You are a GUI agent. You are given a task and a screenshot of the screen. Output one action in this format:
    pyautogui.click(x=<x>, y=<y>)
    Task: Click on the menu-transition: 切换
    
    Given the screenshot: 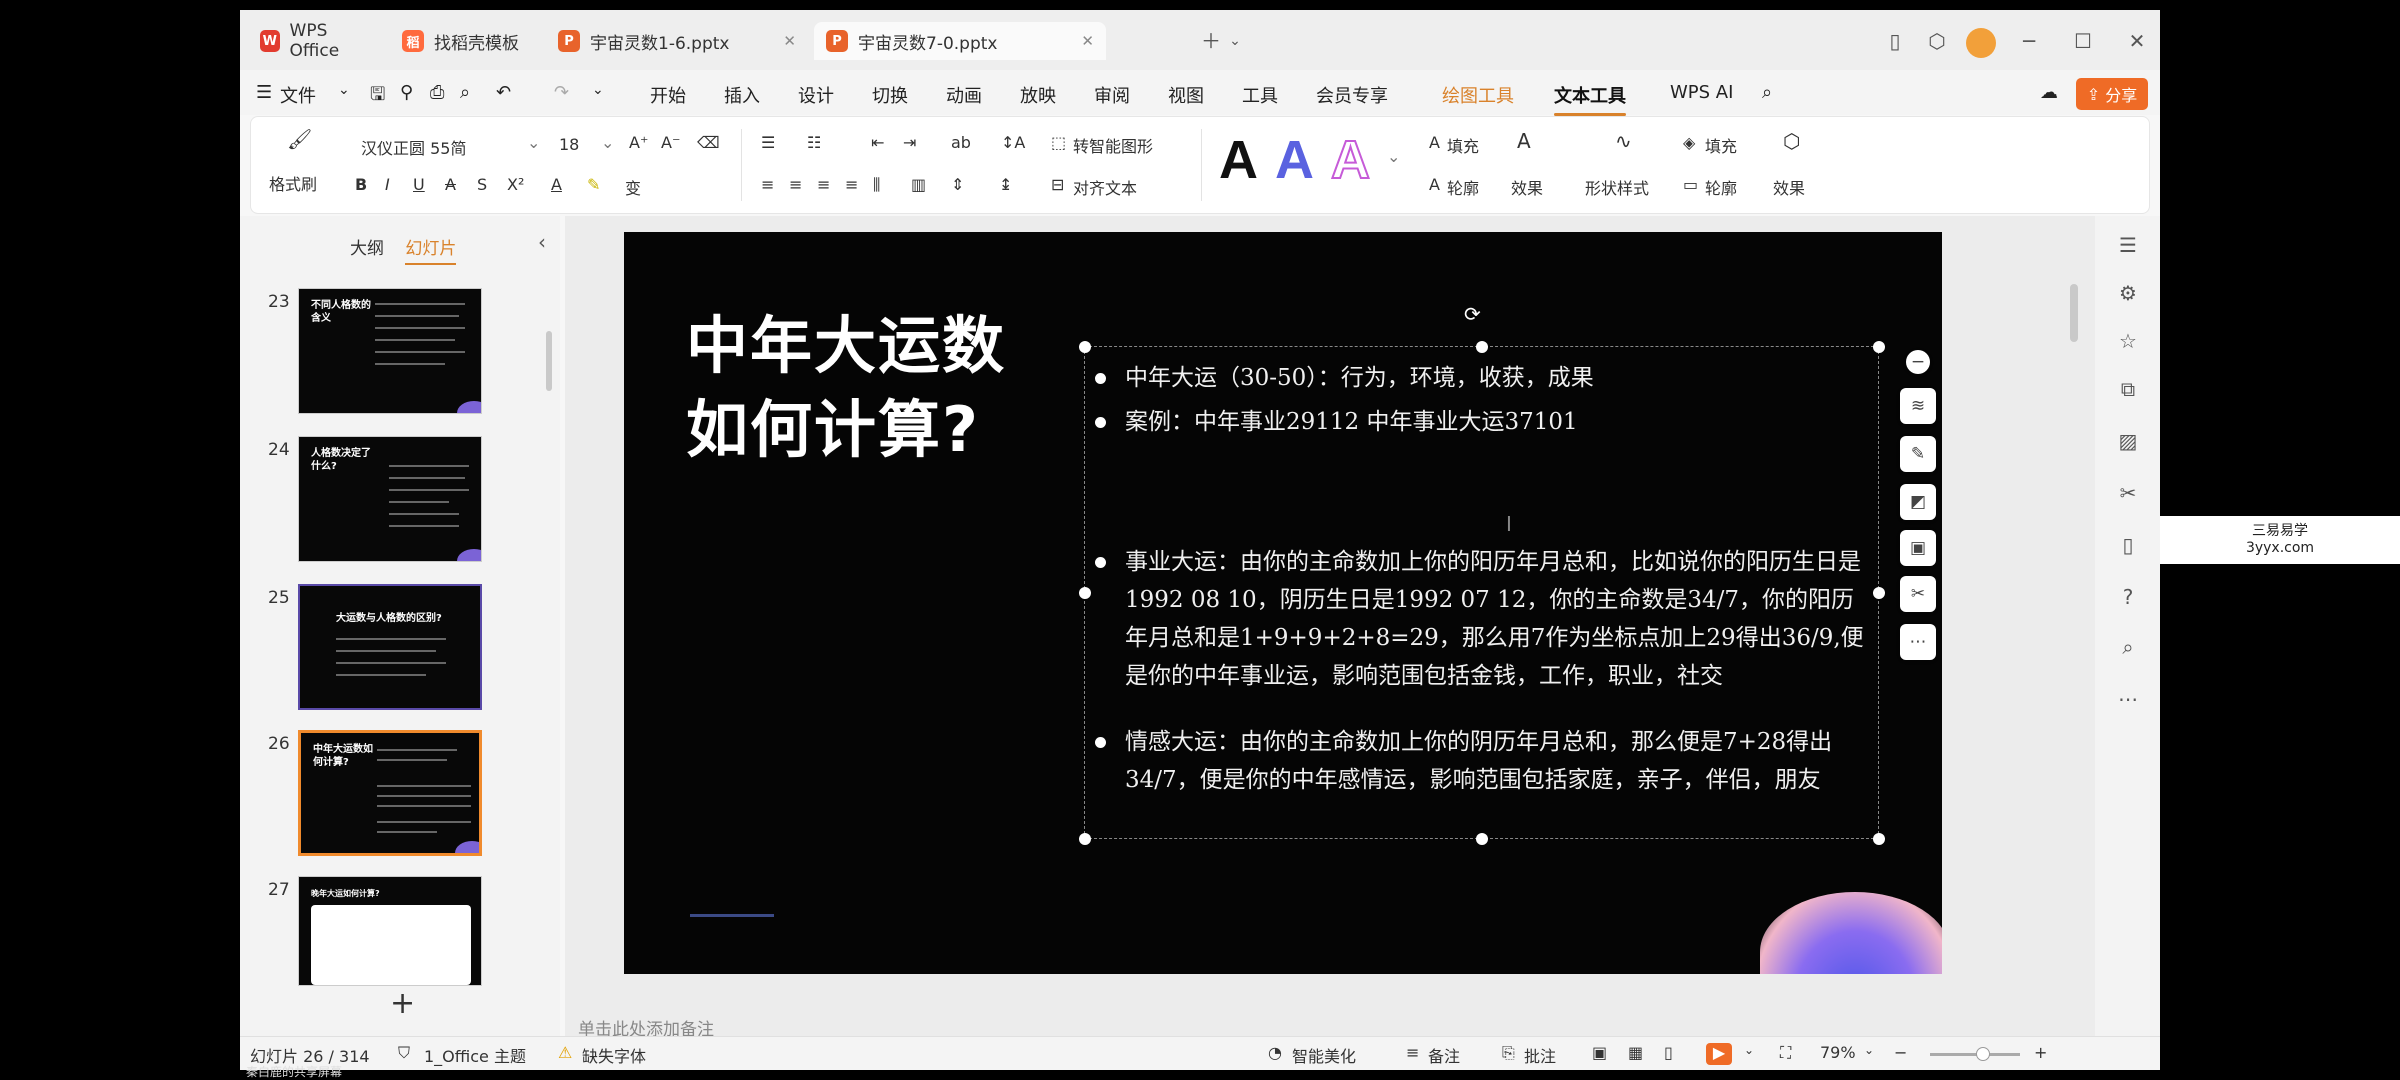 What is the action you would take?
    pyautogui.click(x=890, y=95)
    